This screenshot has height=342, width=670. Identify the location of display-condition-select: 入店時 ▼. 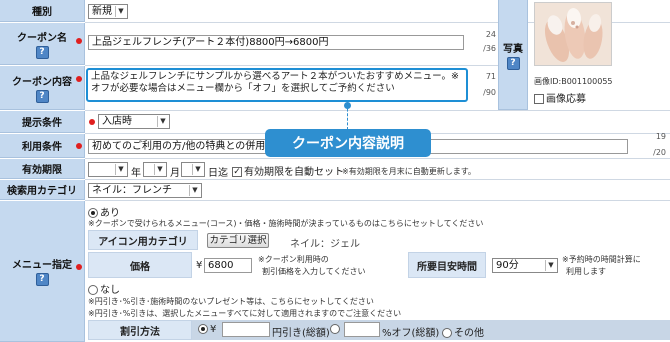
(134, 121).